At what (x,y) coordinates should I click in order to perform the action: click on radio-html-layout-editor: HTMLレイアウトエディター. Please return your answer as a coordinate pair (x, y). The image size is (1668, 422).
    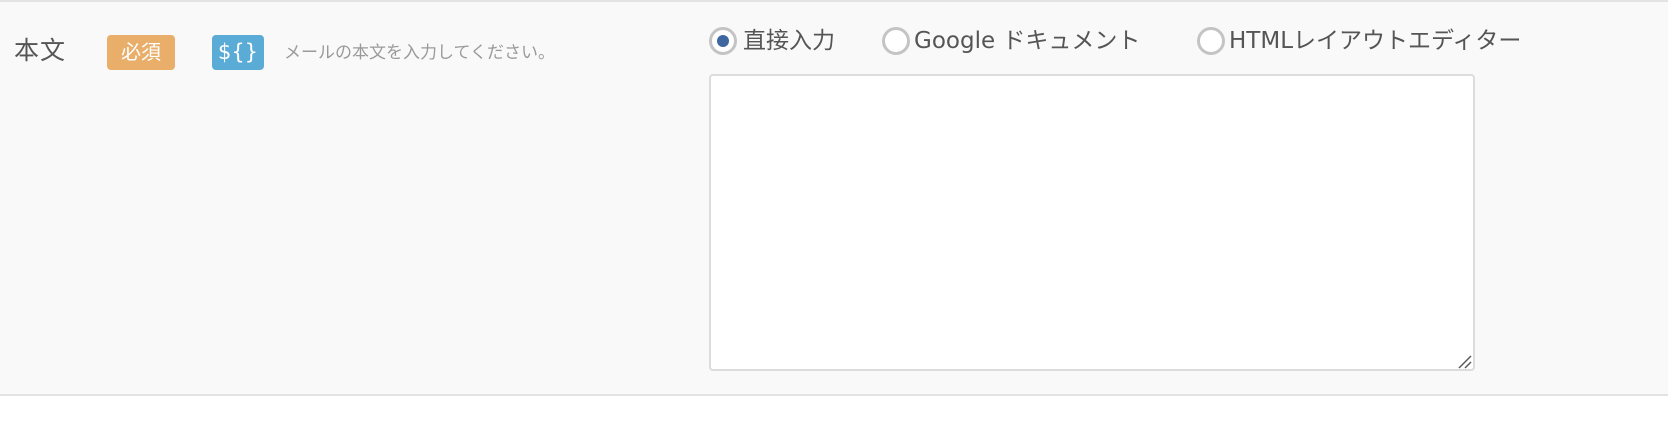
    Looking at the image, I should click on (1359, 41).